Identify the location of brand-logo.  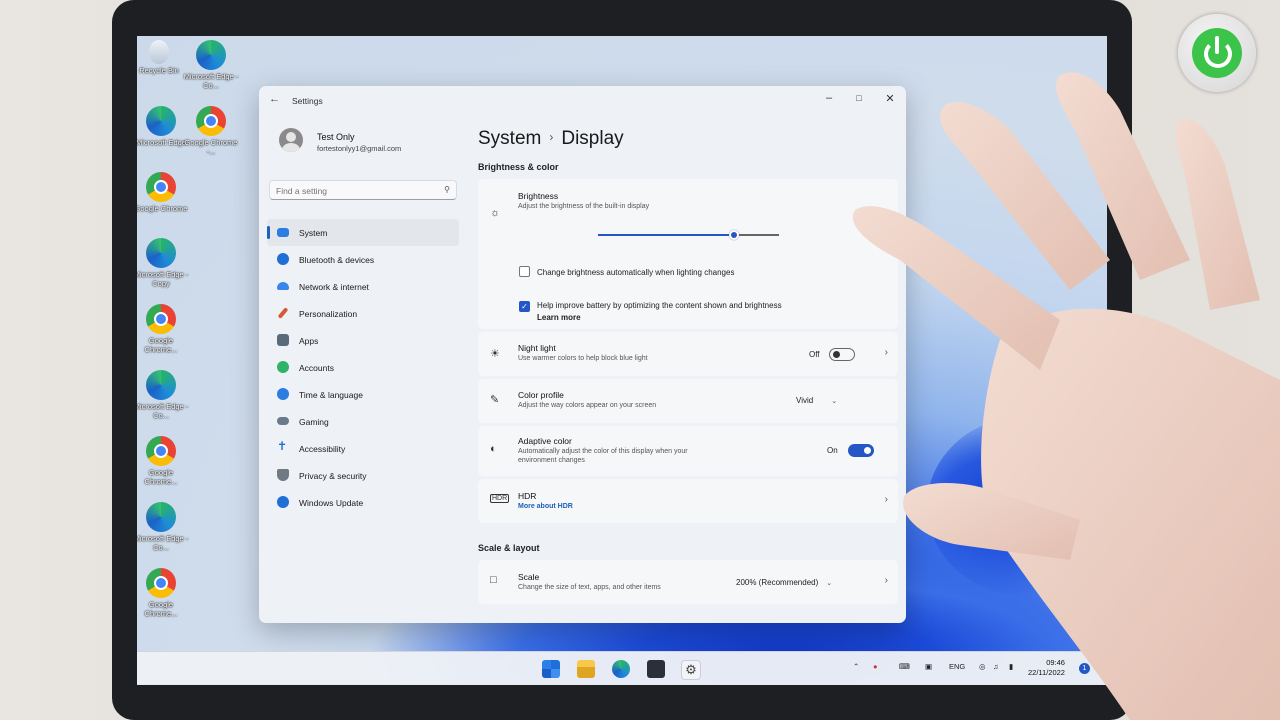
(1217, 53).